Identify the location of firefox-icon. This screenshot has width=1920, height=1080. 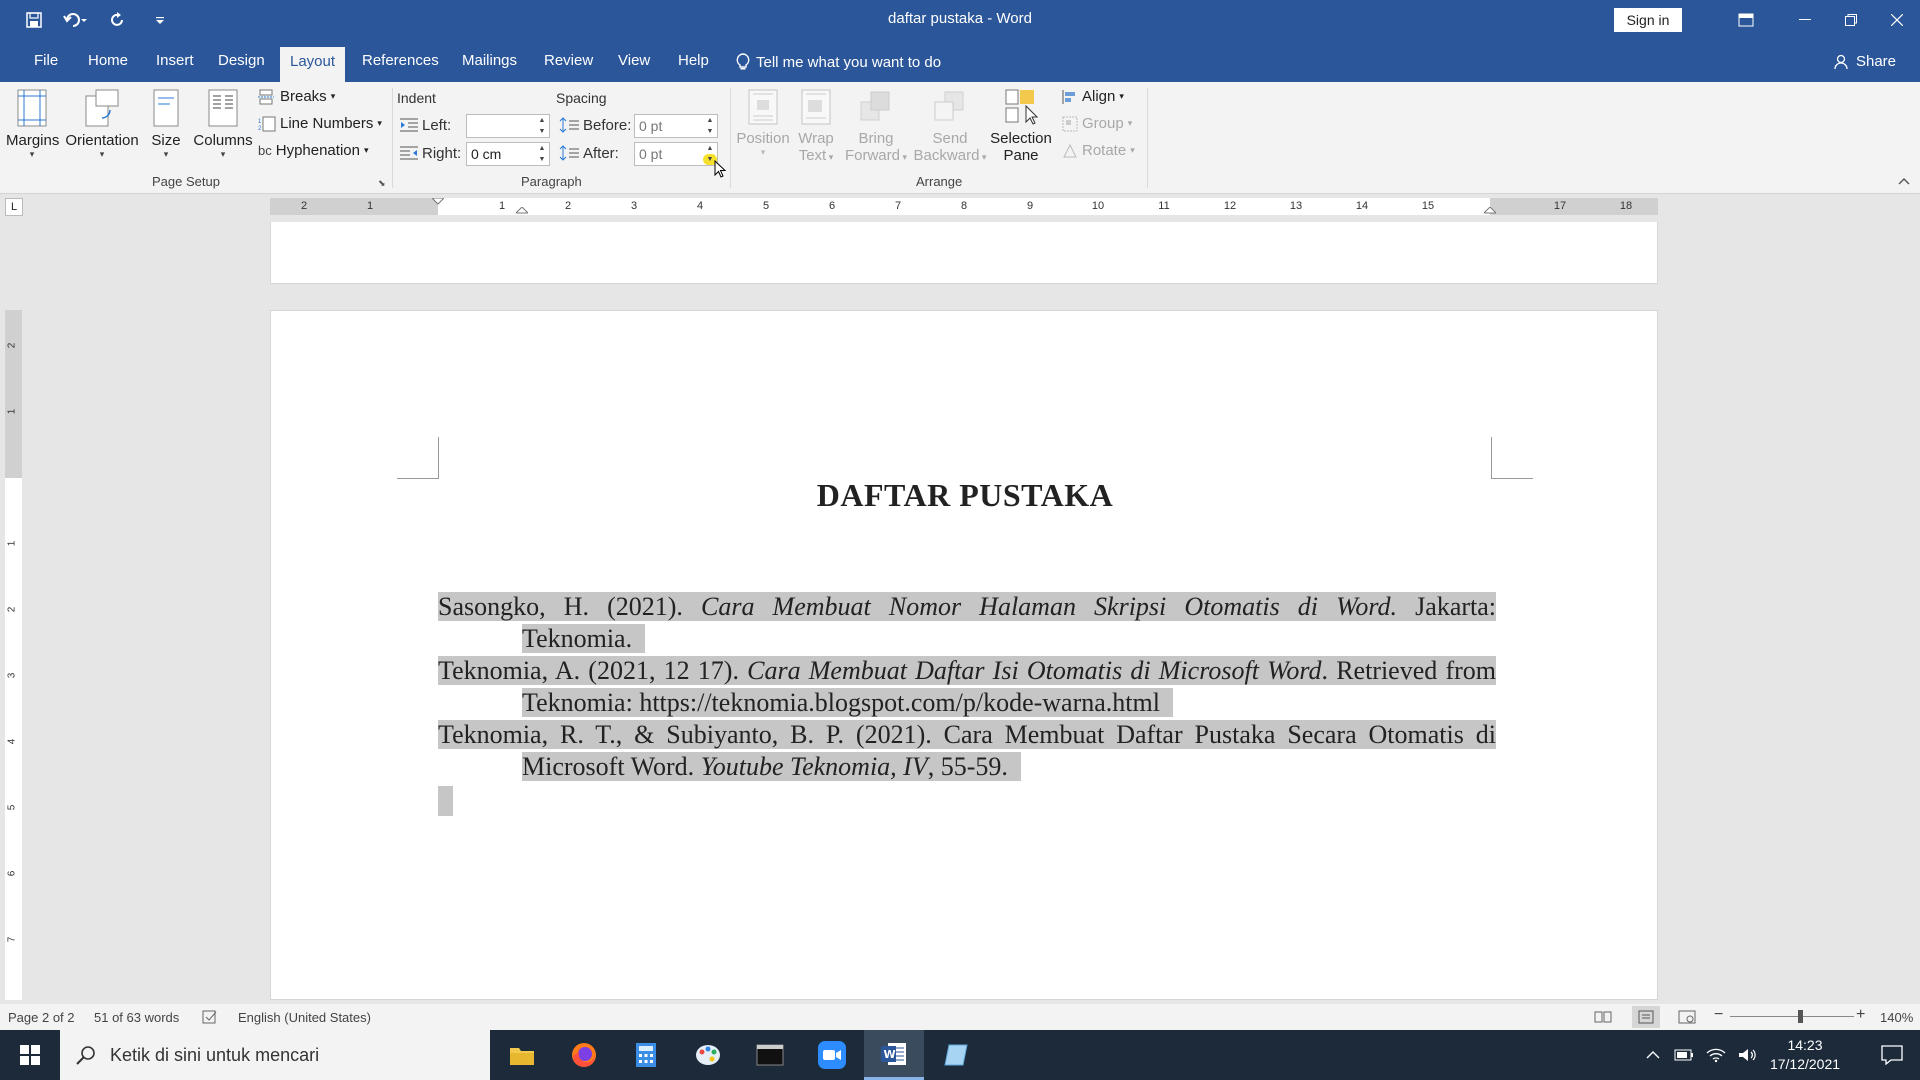
(584, 1055).